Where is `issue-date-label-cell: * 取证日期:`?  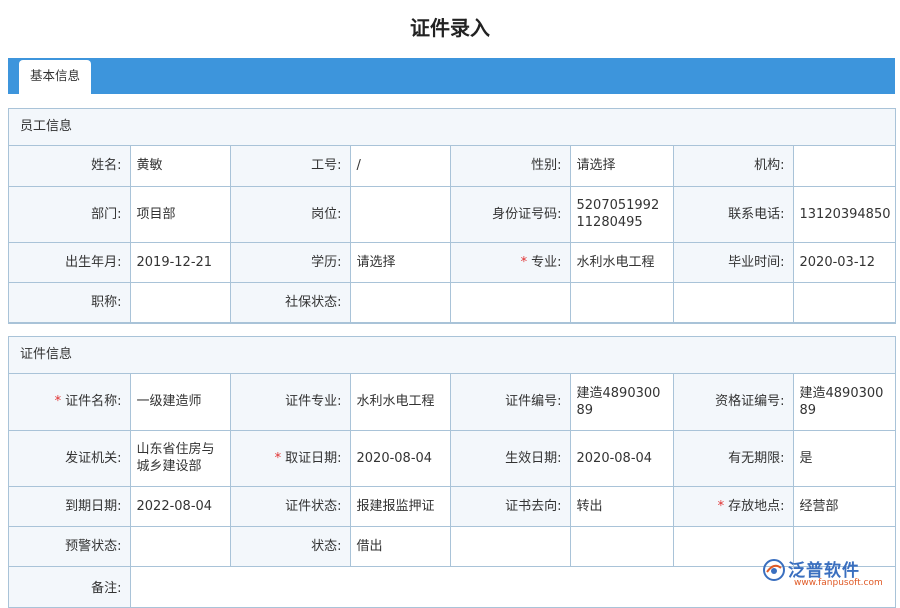
issue-date-label-cell: * 取证日期: is located at coordinates (290, 458).